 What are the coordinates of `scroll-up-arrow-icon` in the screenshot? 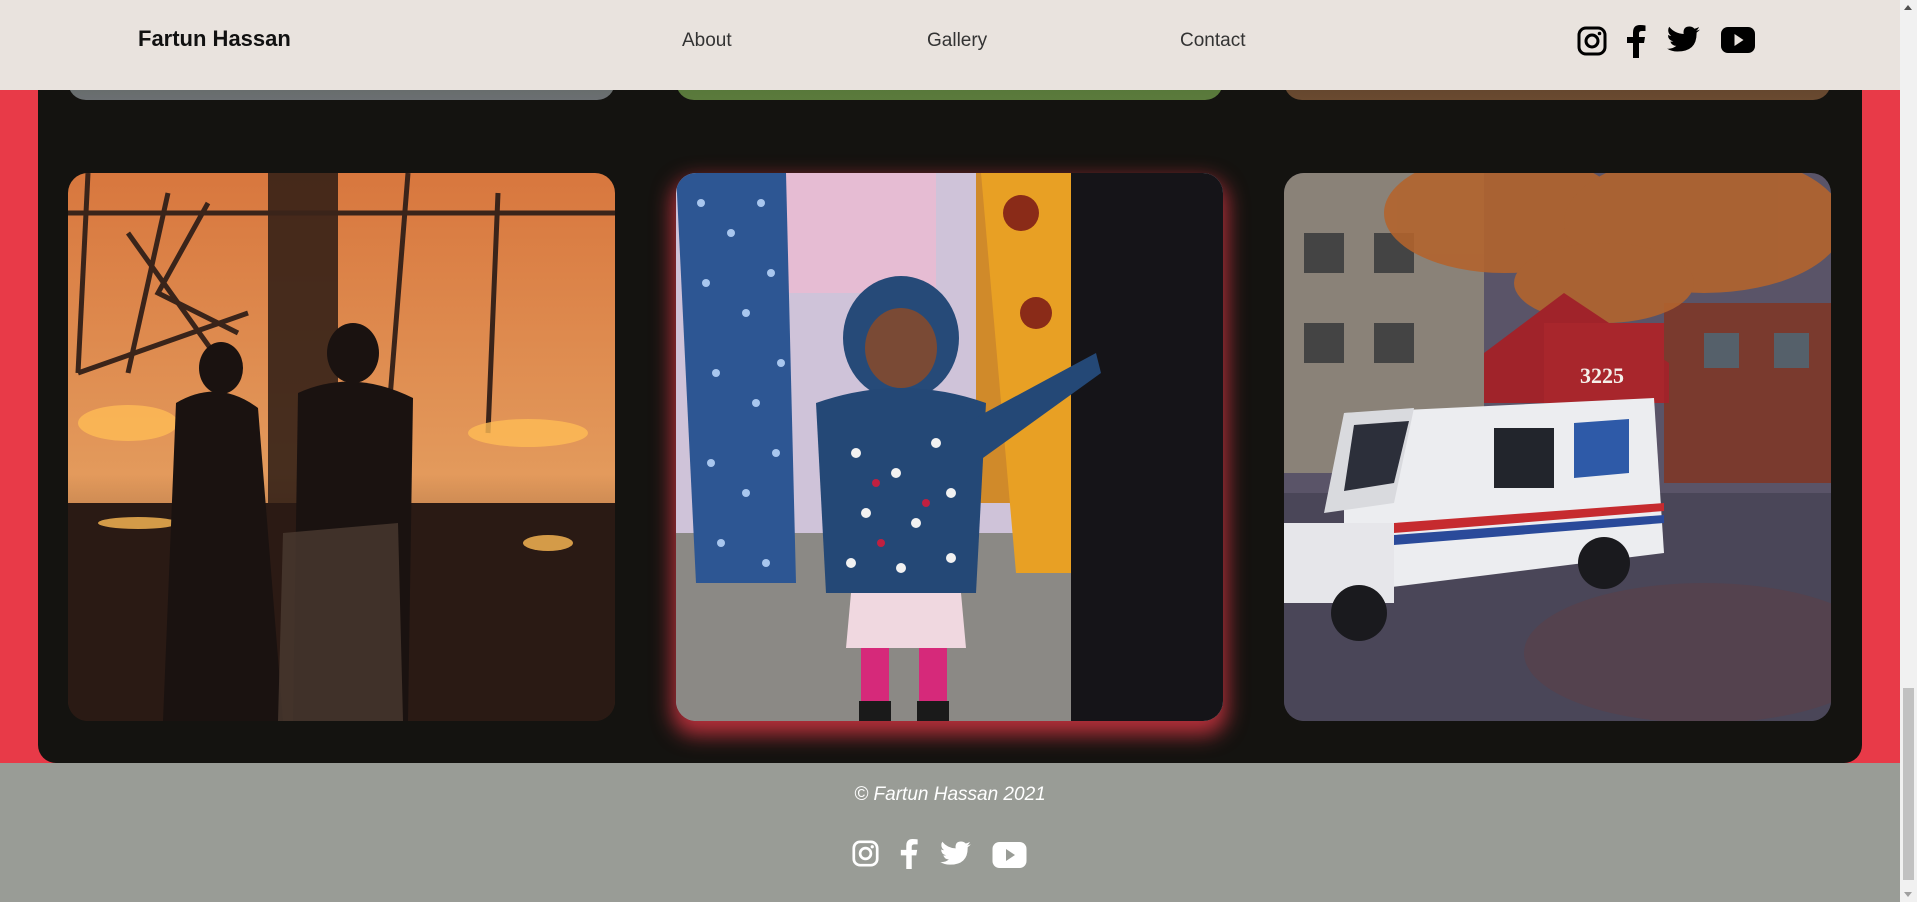 It's located at (1908, 7).